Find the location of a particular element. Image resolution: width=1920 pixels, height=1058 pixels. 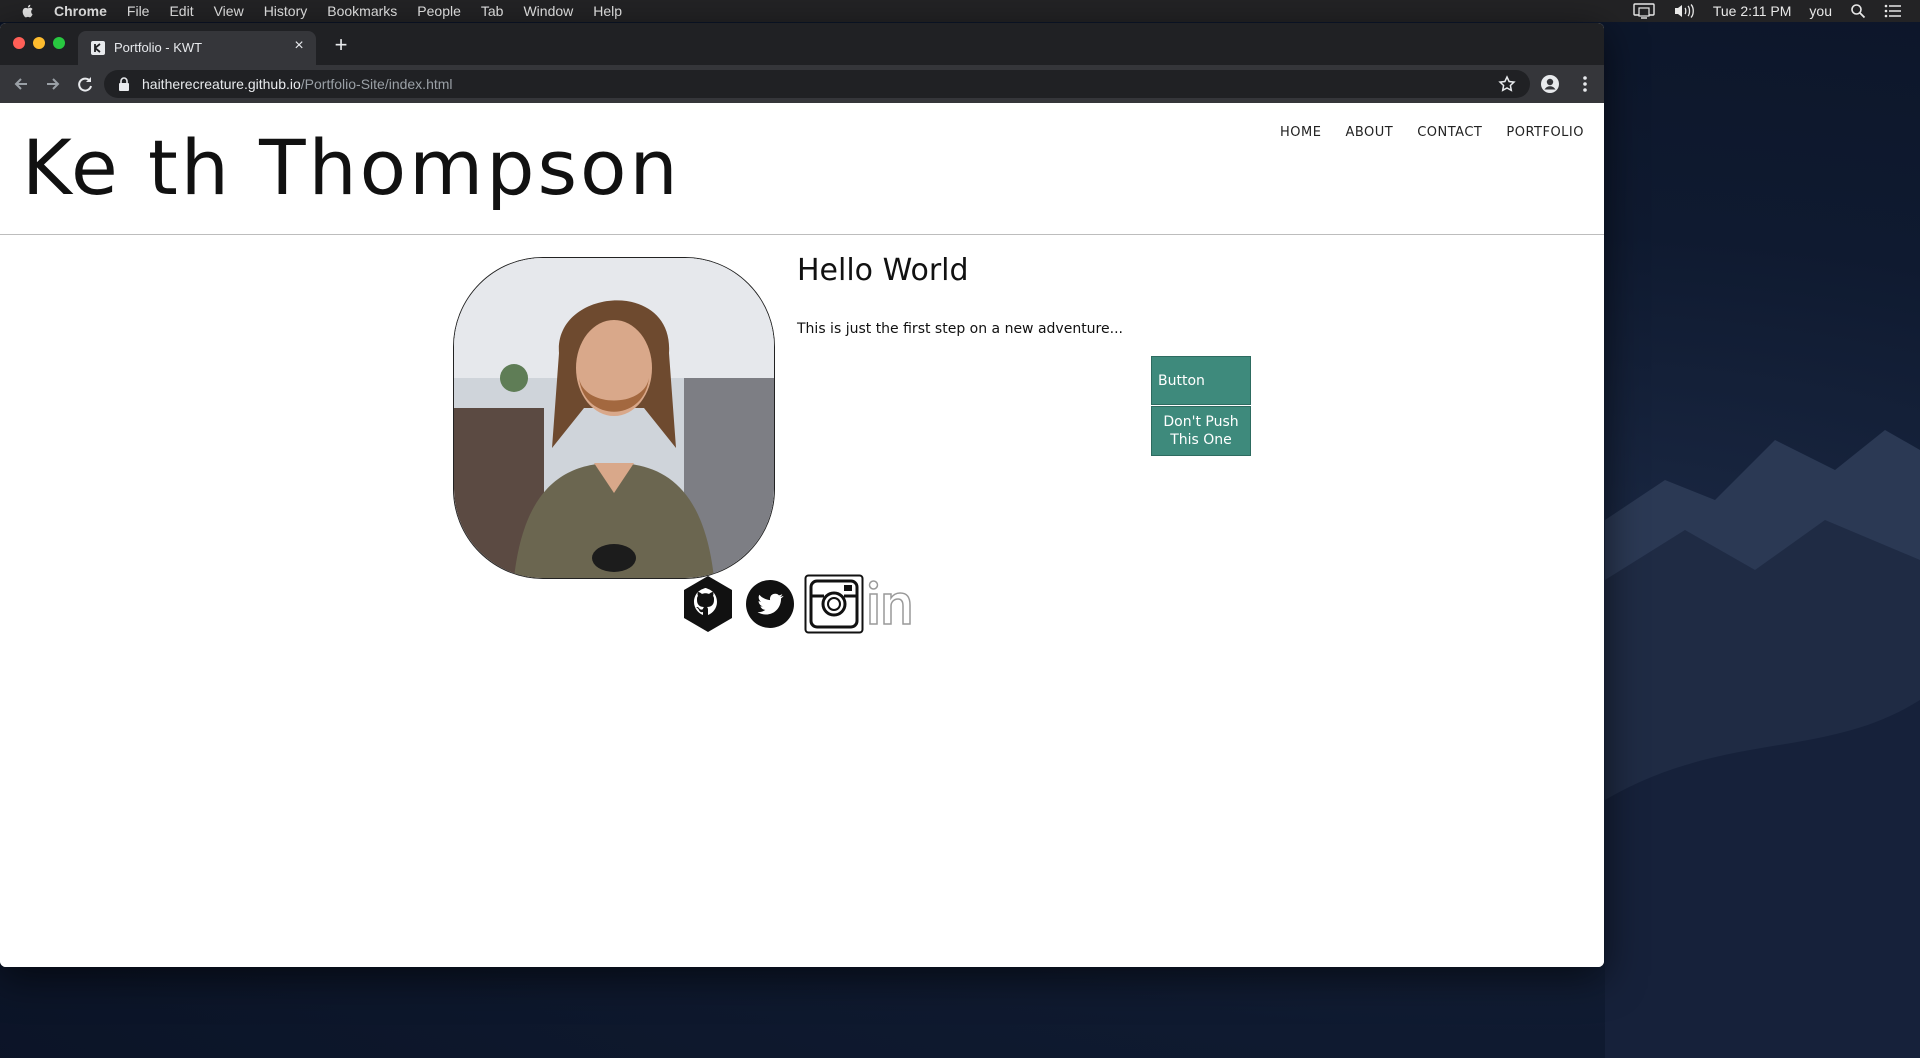

notification-center-icon is located at coordinates (1893, 11).